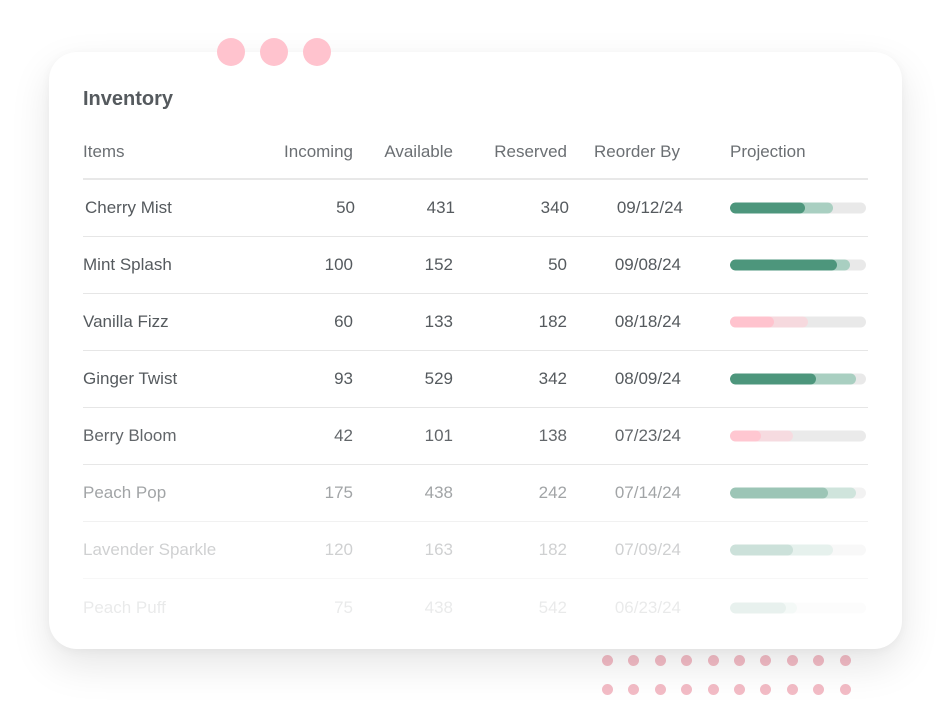  Describe the element at coordinates (647, 264) in the screenshot. I see `reorder-date: 09/08/24` at that location.